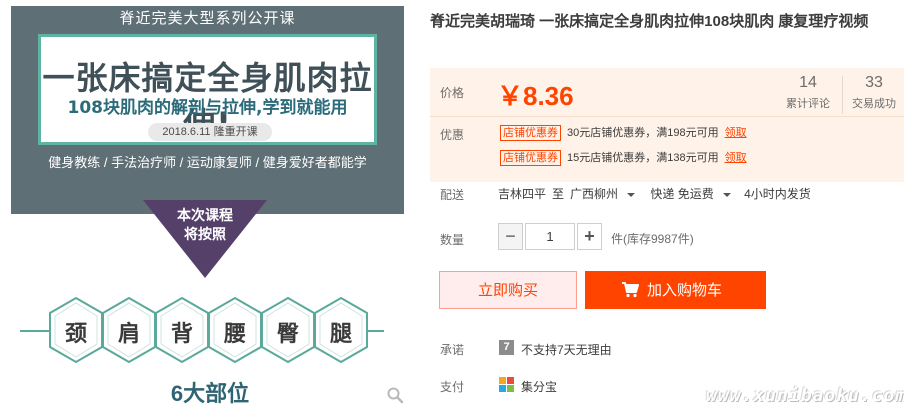 The image size is (904, 411). What do you see at coordinates (535, 96) in the screenshot?
I see `price-value: ￥8.36` at bounding box center [535, 96].